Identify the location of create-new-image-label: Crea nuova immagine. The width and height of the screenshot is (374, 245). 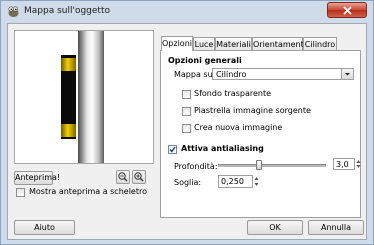
(238, 127).